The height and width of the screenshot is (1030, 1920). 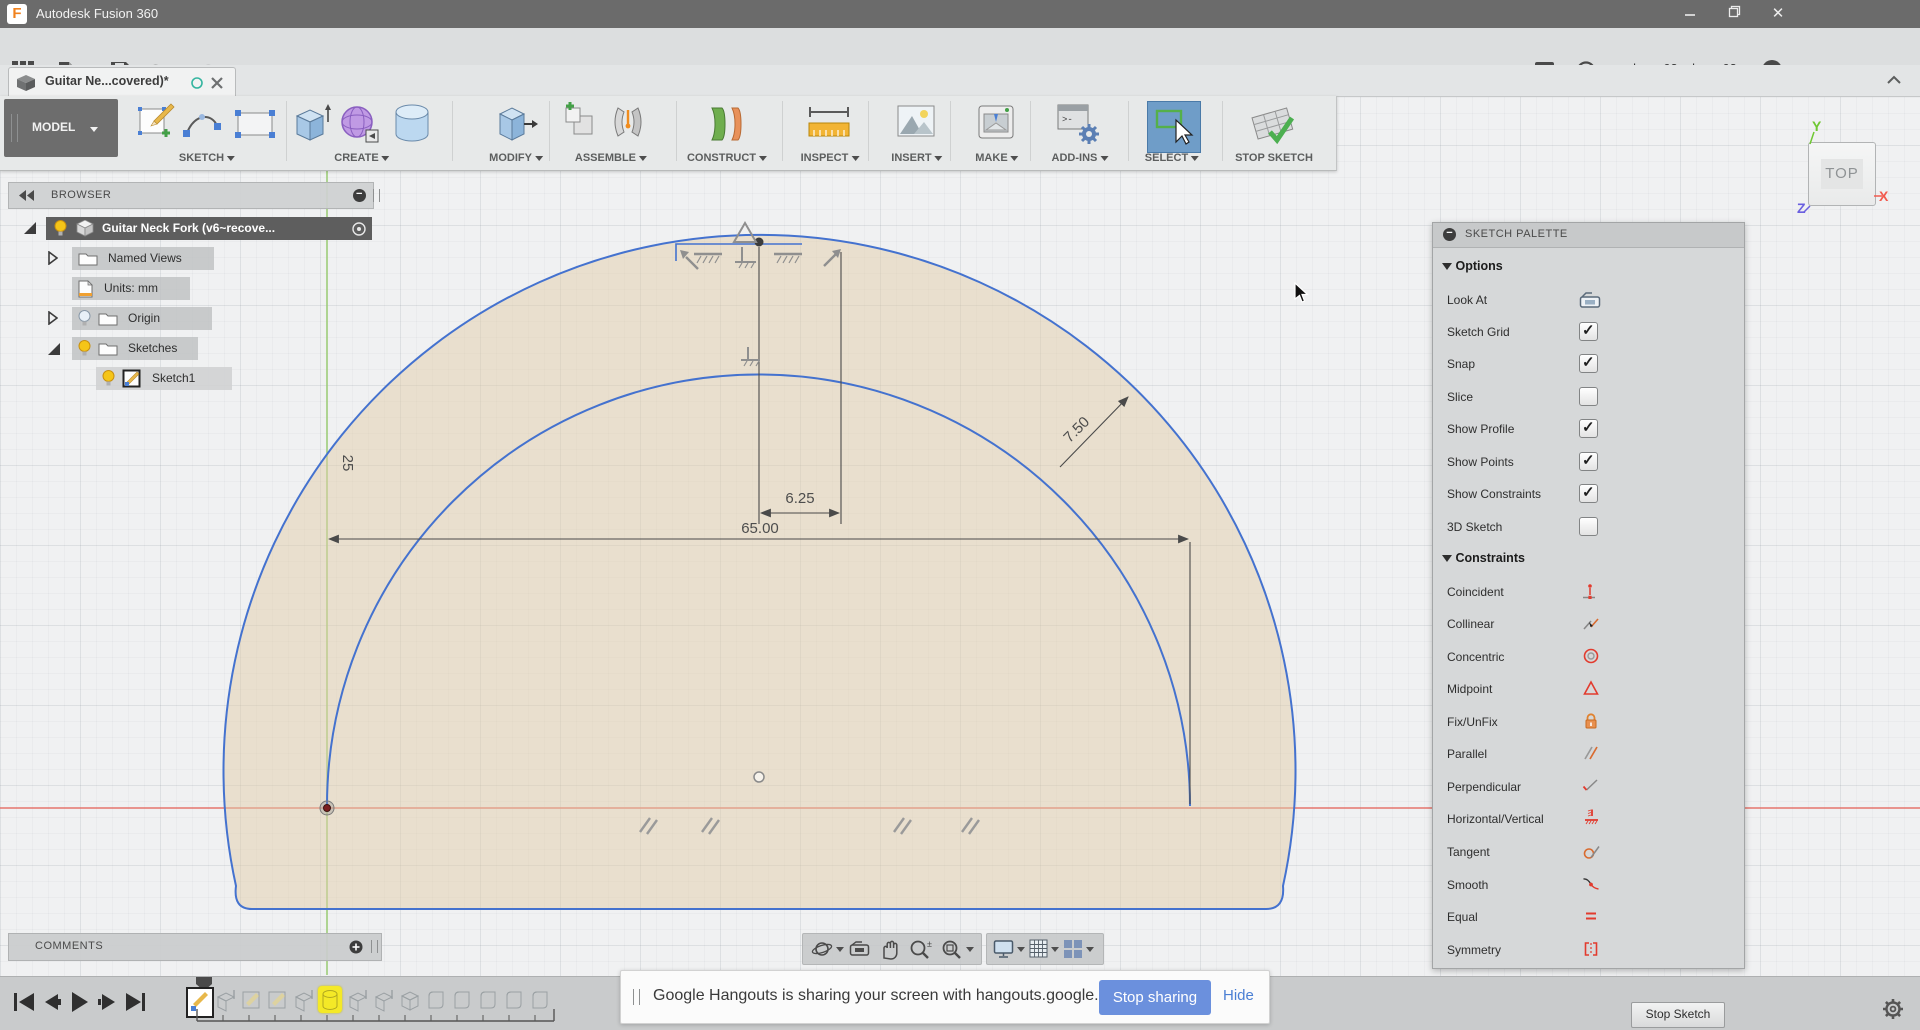 What do you see at coordinates (312, 124) in the screenshot?
I see `extrude-icon` at bounding box center [312, 124].